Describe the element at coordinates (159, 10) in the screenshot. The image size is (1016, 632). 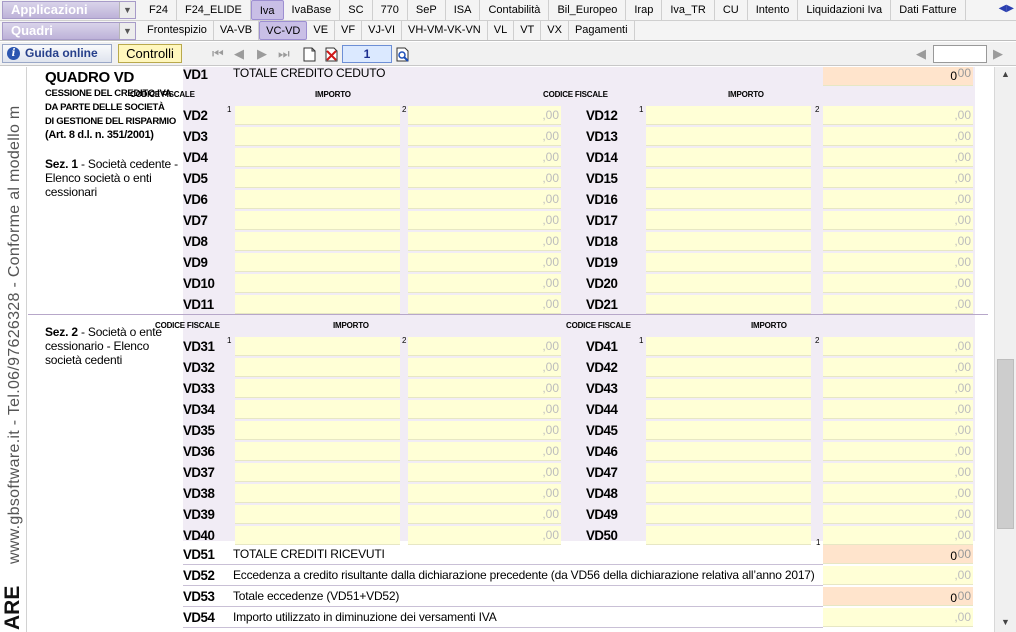
I see `tab-f24: F24` at that location.